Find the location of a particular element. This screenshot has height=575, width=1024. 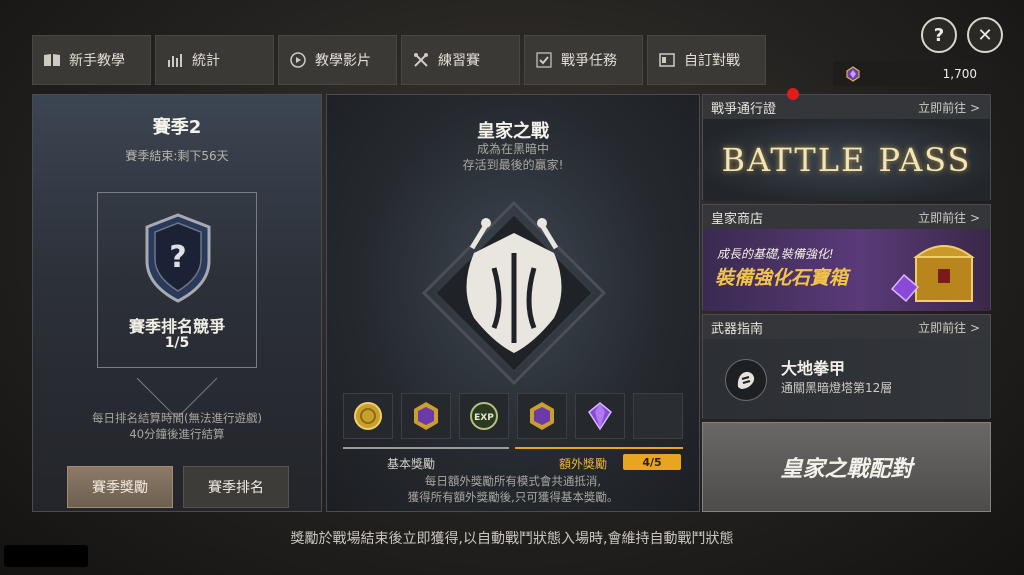

season-reward-button: 賽季獎勵 is located at coordinates (120, 487).